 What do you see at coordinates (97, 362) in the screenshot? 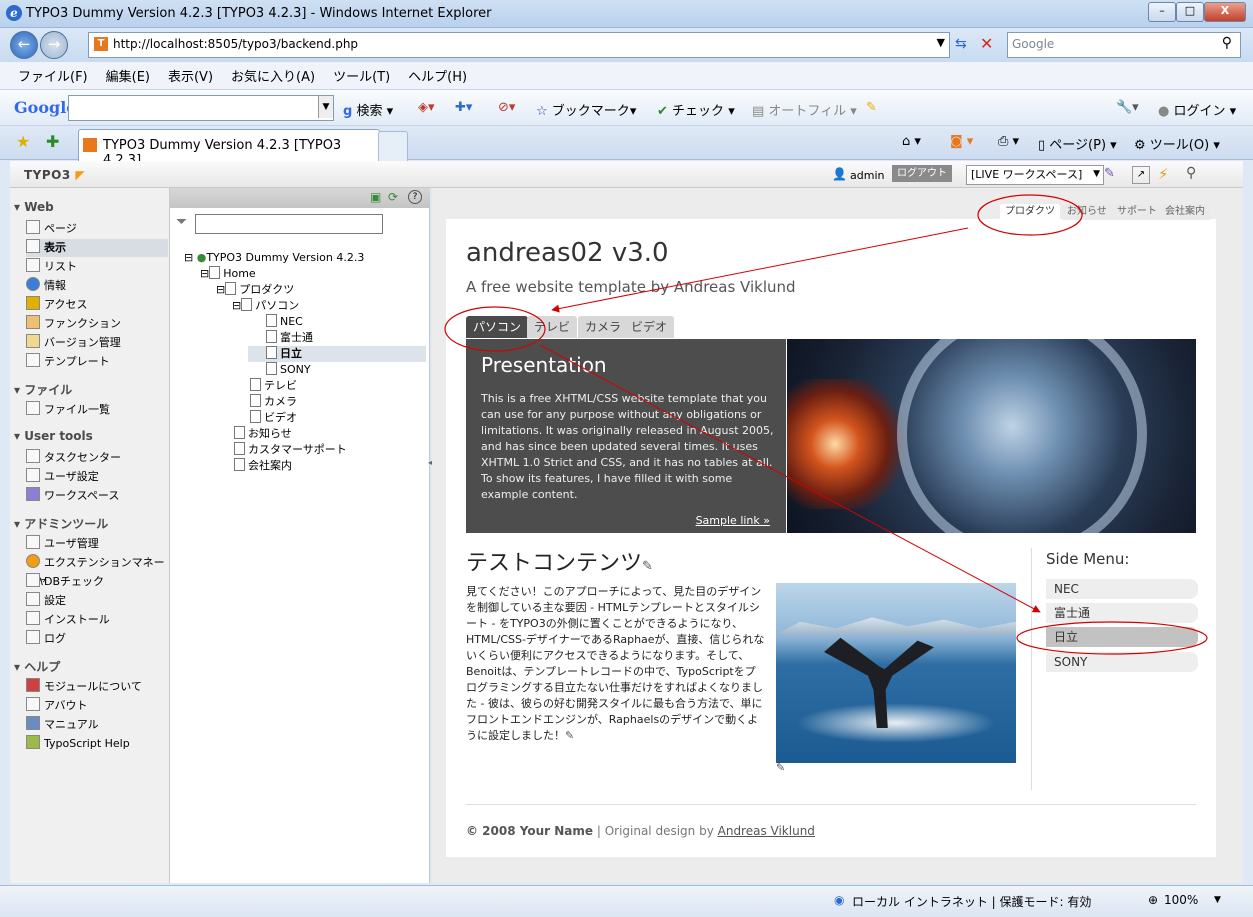
I see `module-template: テンプレート` at bounding box center [97, 362].